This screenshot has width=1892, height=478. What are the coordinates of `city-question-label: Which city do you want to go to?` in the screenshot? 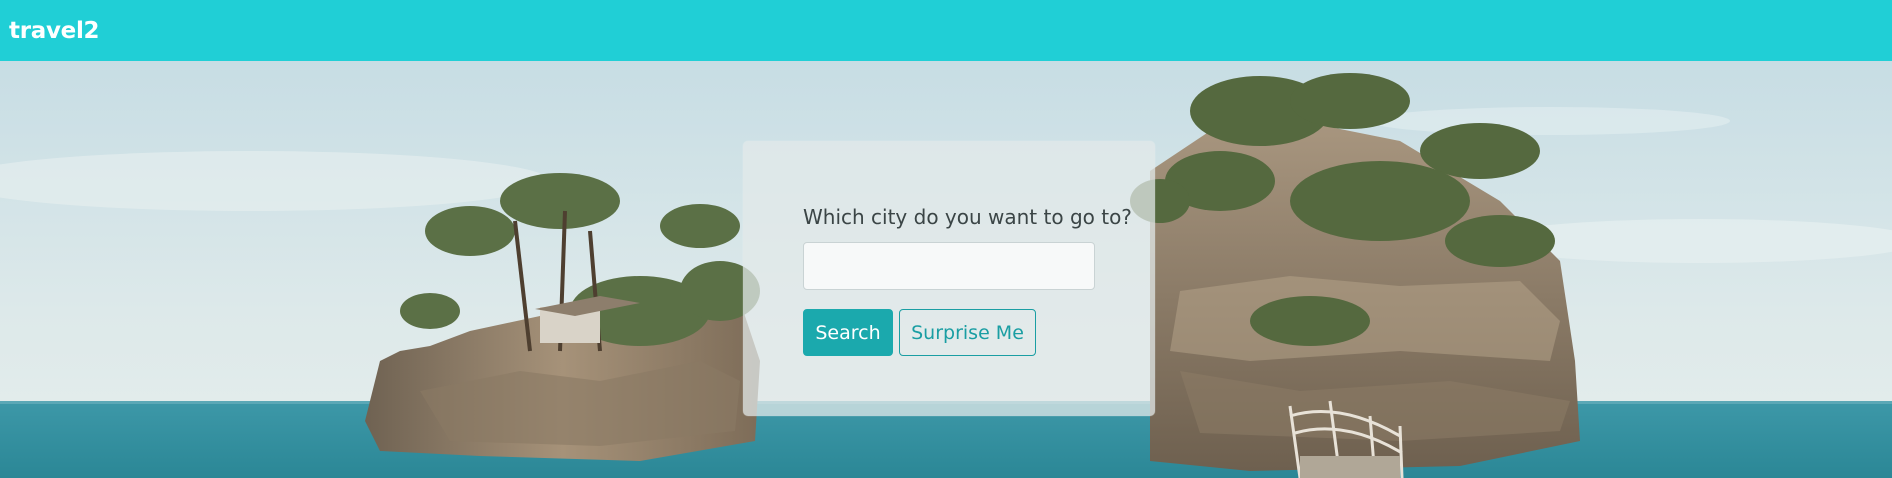 It's located at (967, 217).